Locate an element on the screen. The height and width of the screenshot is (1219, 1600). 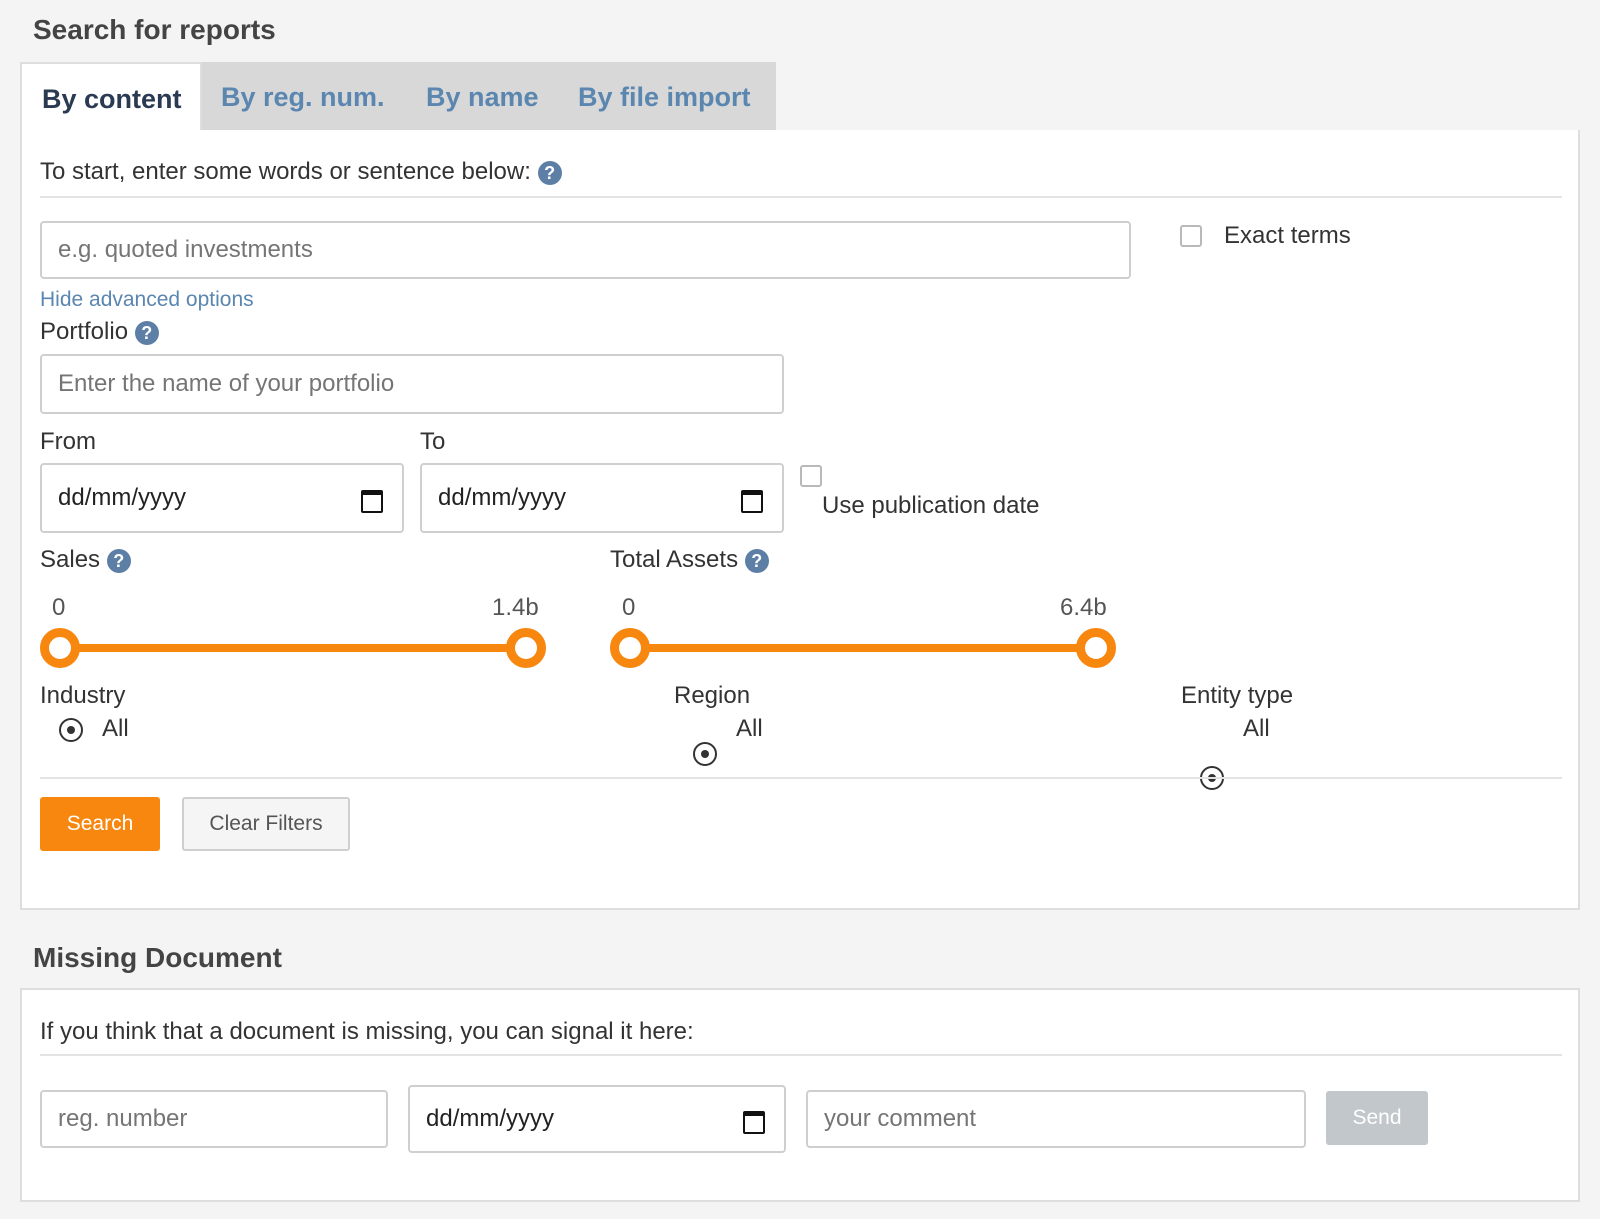
region-all-label: All is located at coordinates (749, 728).